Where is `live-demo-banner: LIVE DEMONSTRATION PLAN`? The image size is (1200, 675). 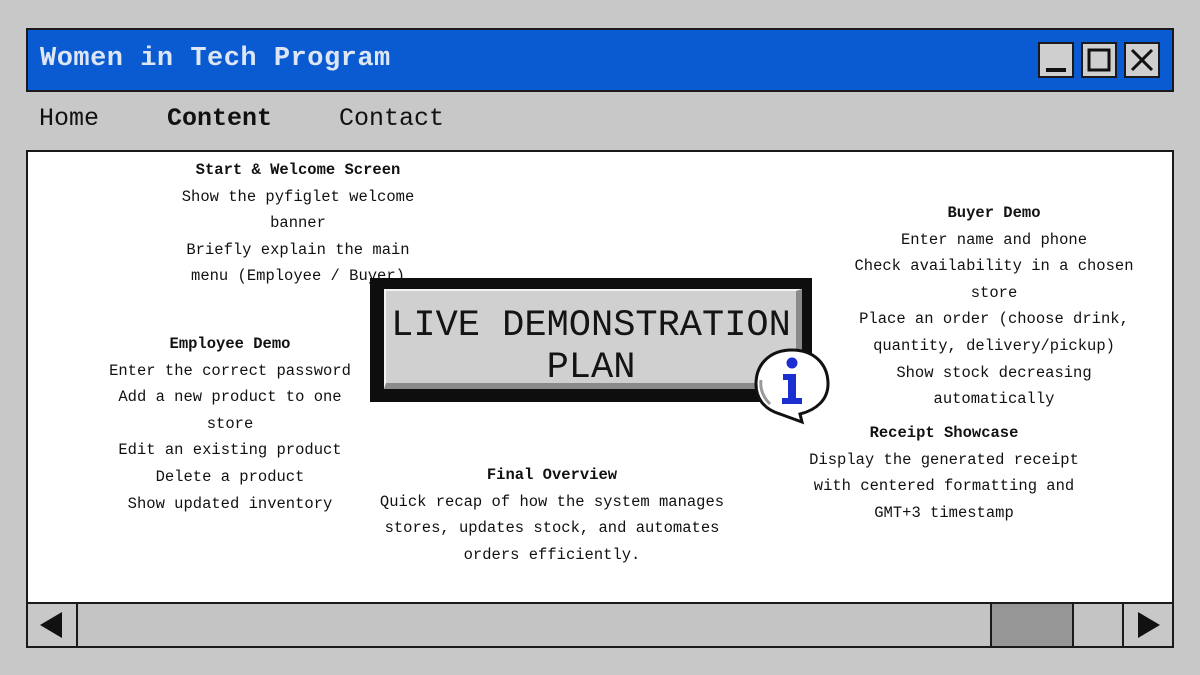
live-demo-banner: LIVE DEMONSTRATION PLAN is located at coordinates (591, 340).